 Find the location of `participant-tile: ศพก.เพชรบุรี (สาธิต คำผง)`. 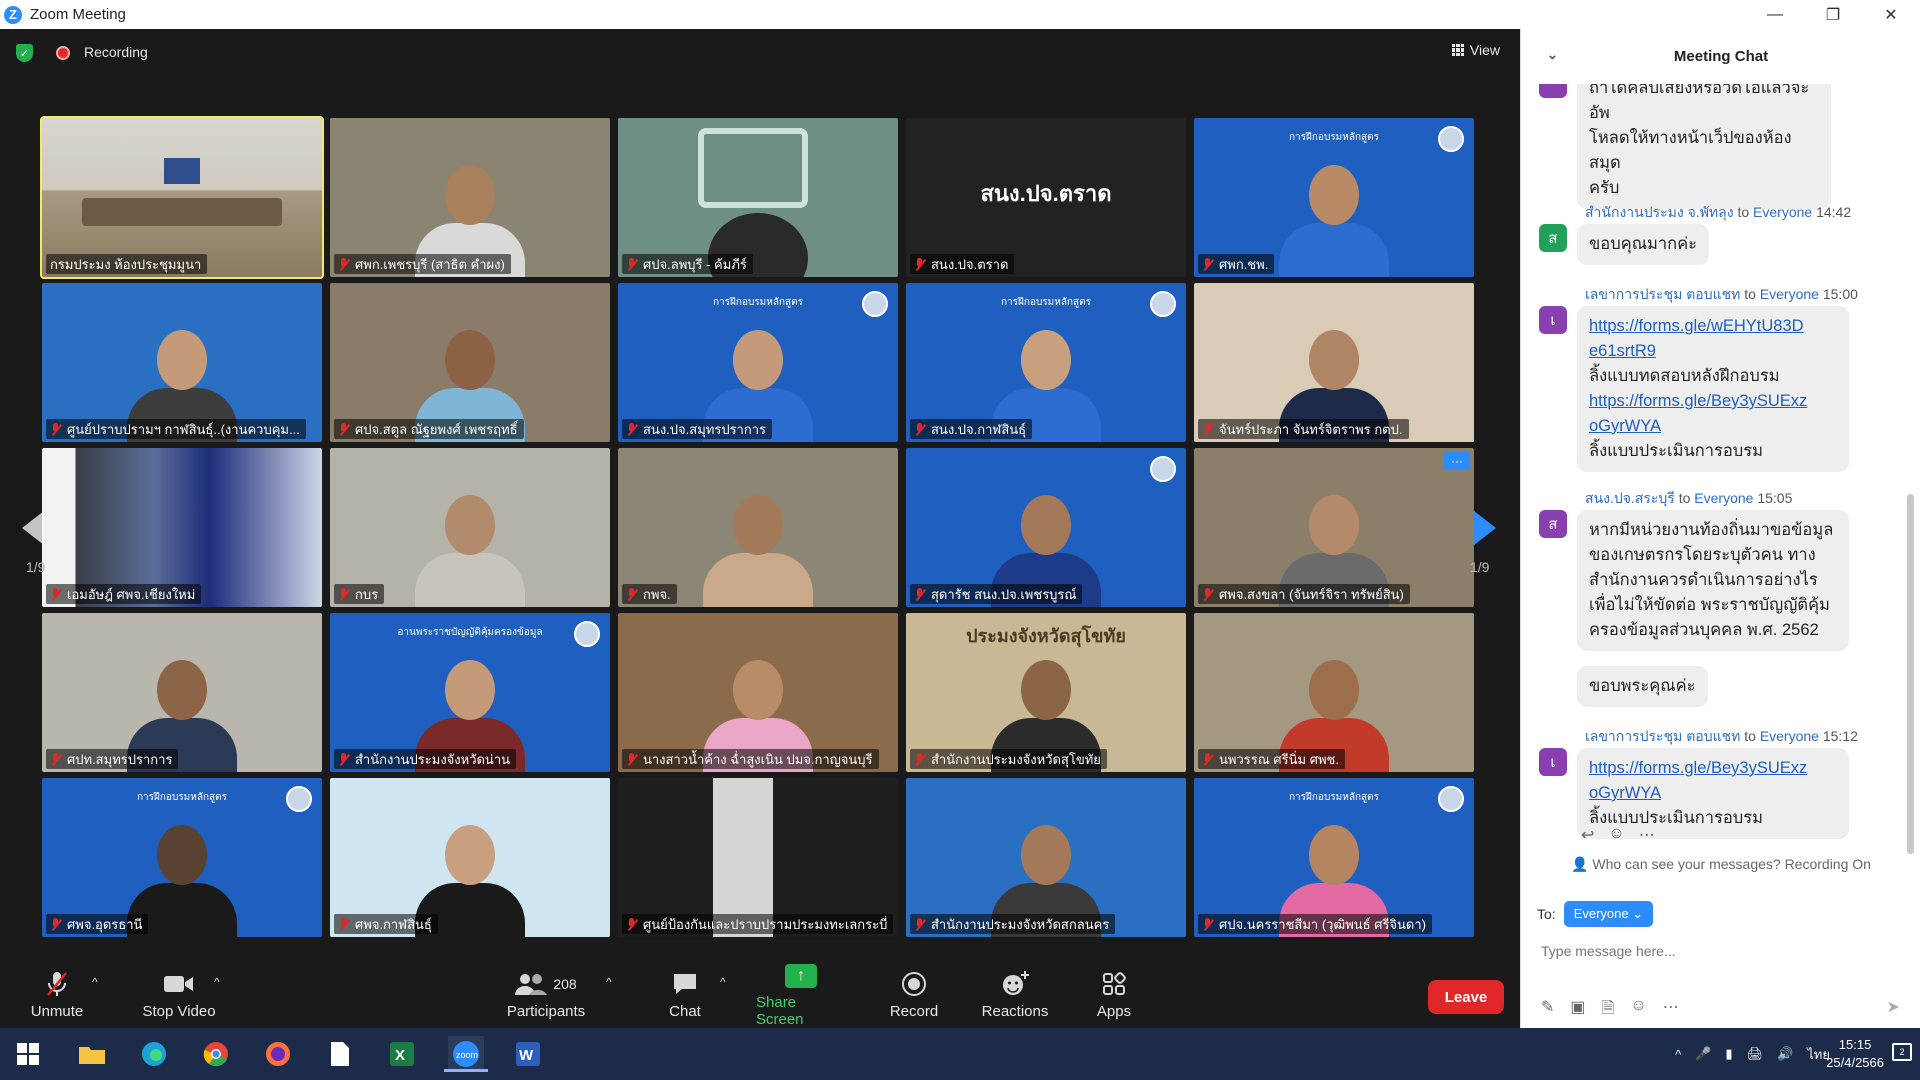

participant-tile: ศพก.เพชรบุรี (สาธิต คำผง) is located at coordinates (470, 197).